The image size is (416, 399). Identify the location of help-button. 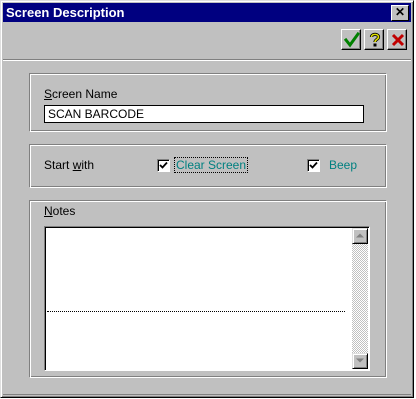
(374, 39).